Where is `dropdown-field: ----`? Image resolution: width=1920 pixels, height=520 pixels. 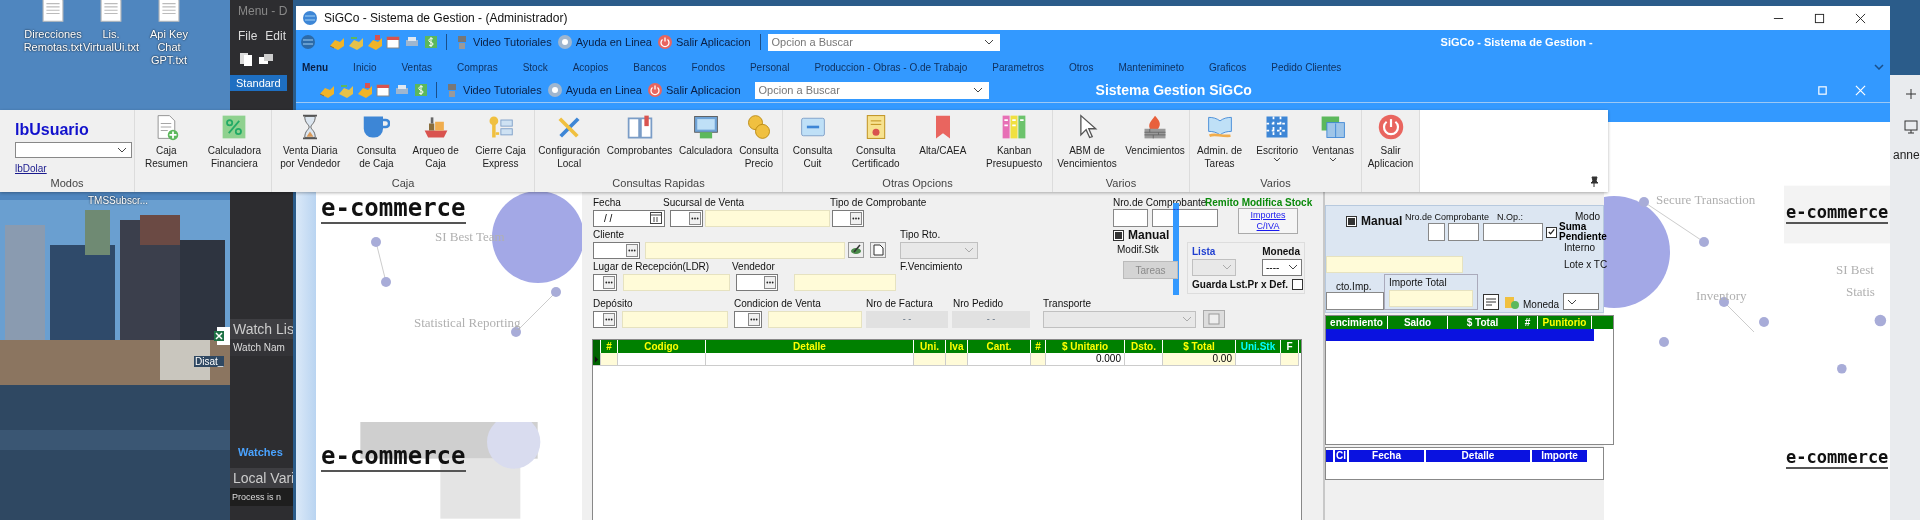
dropdown-field: ---- is located at coordinates (1282, 267).